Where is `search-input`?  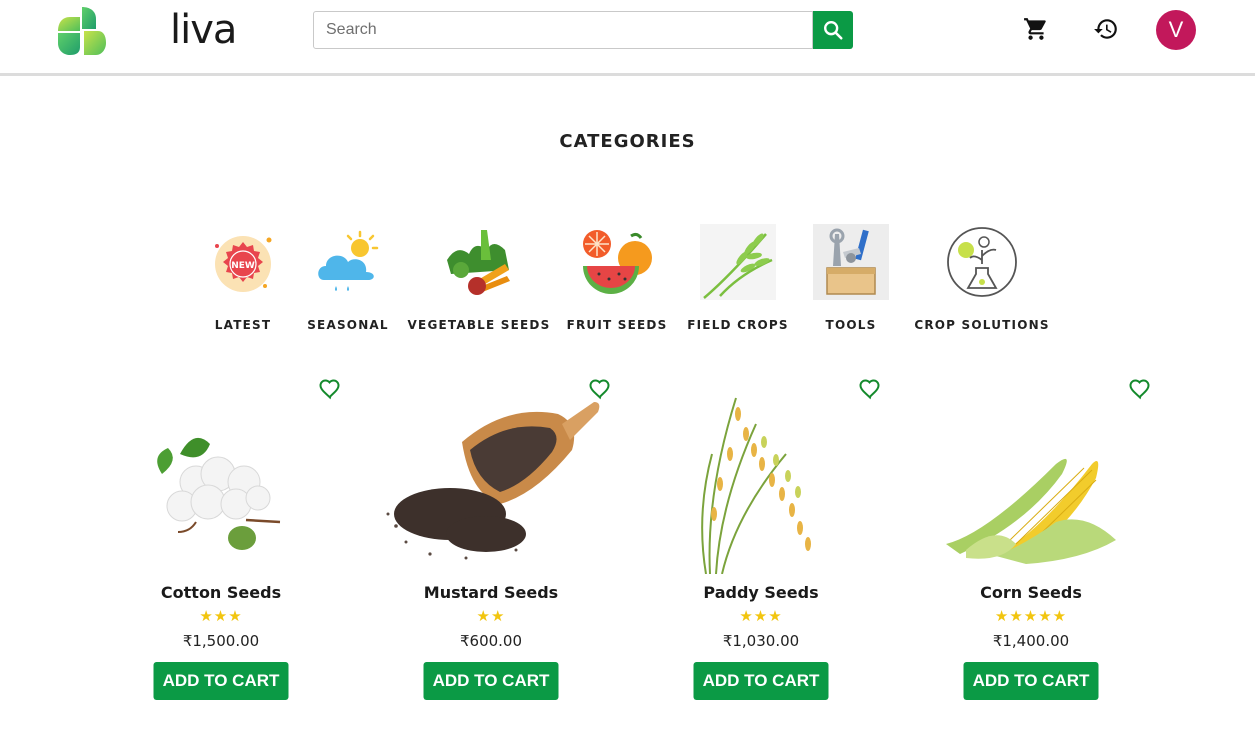 search-input is located at coordinates (563, 30).